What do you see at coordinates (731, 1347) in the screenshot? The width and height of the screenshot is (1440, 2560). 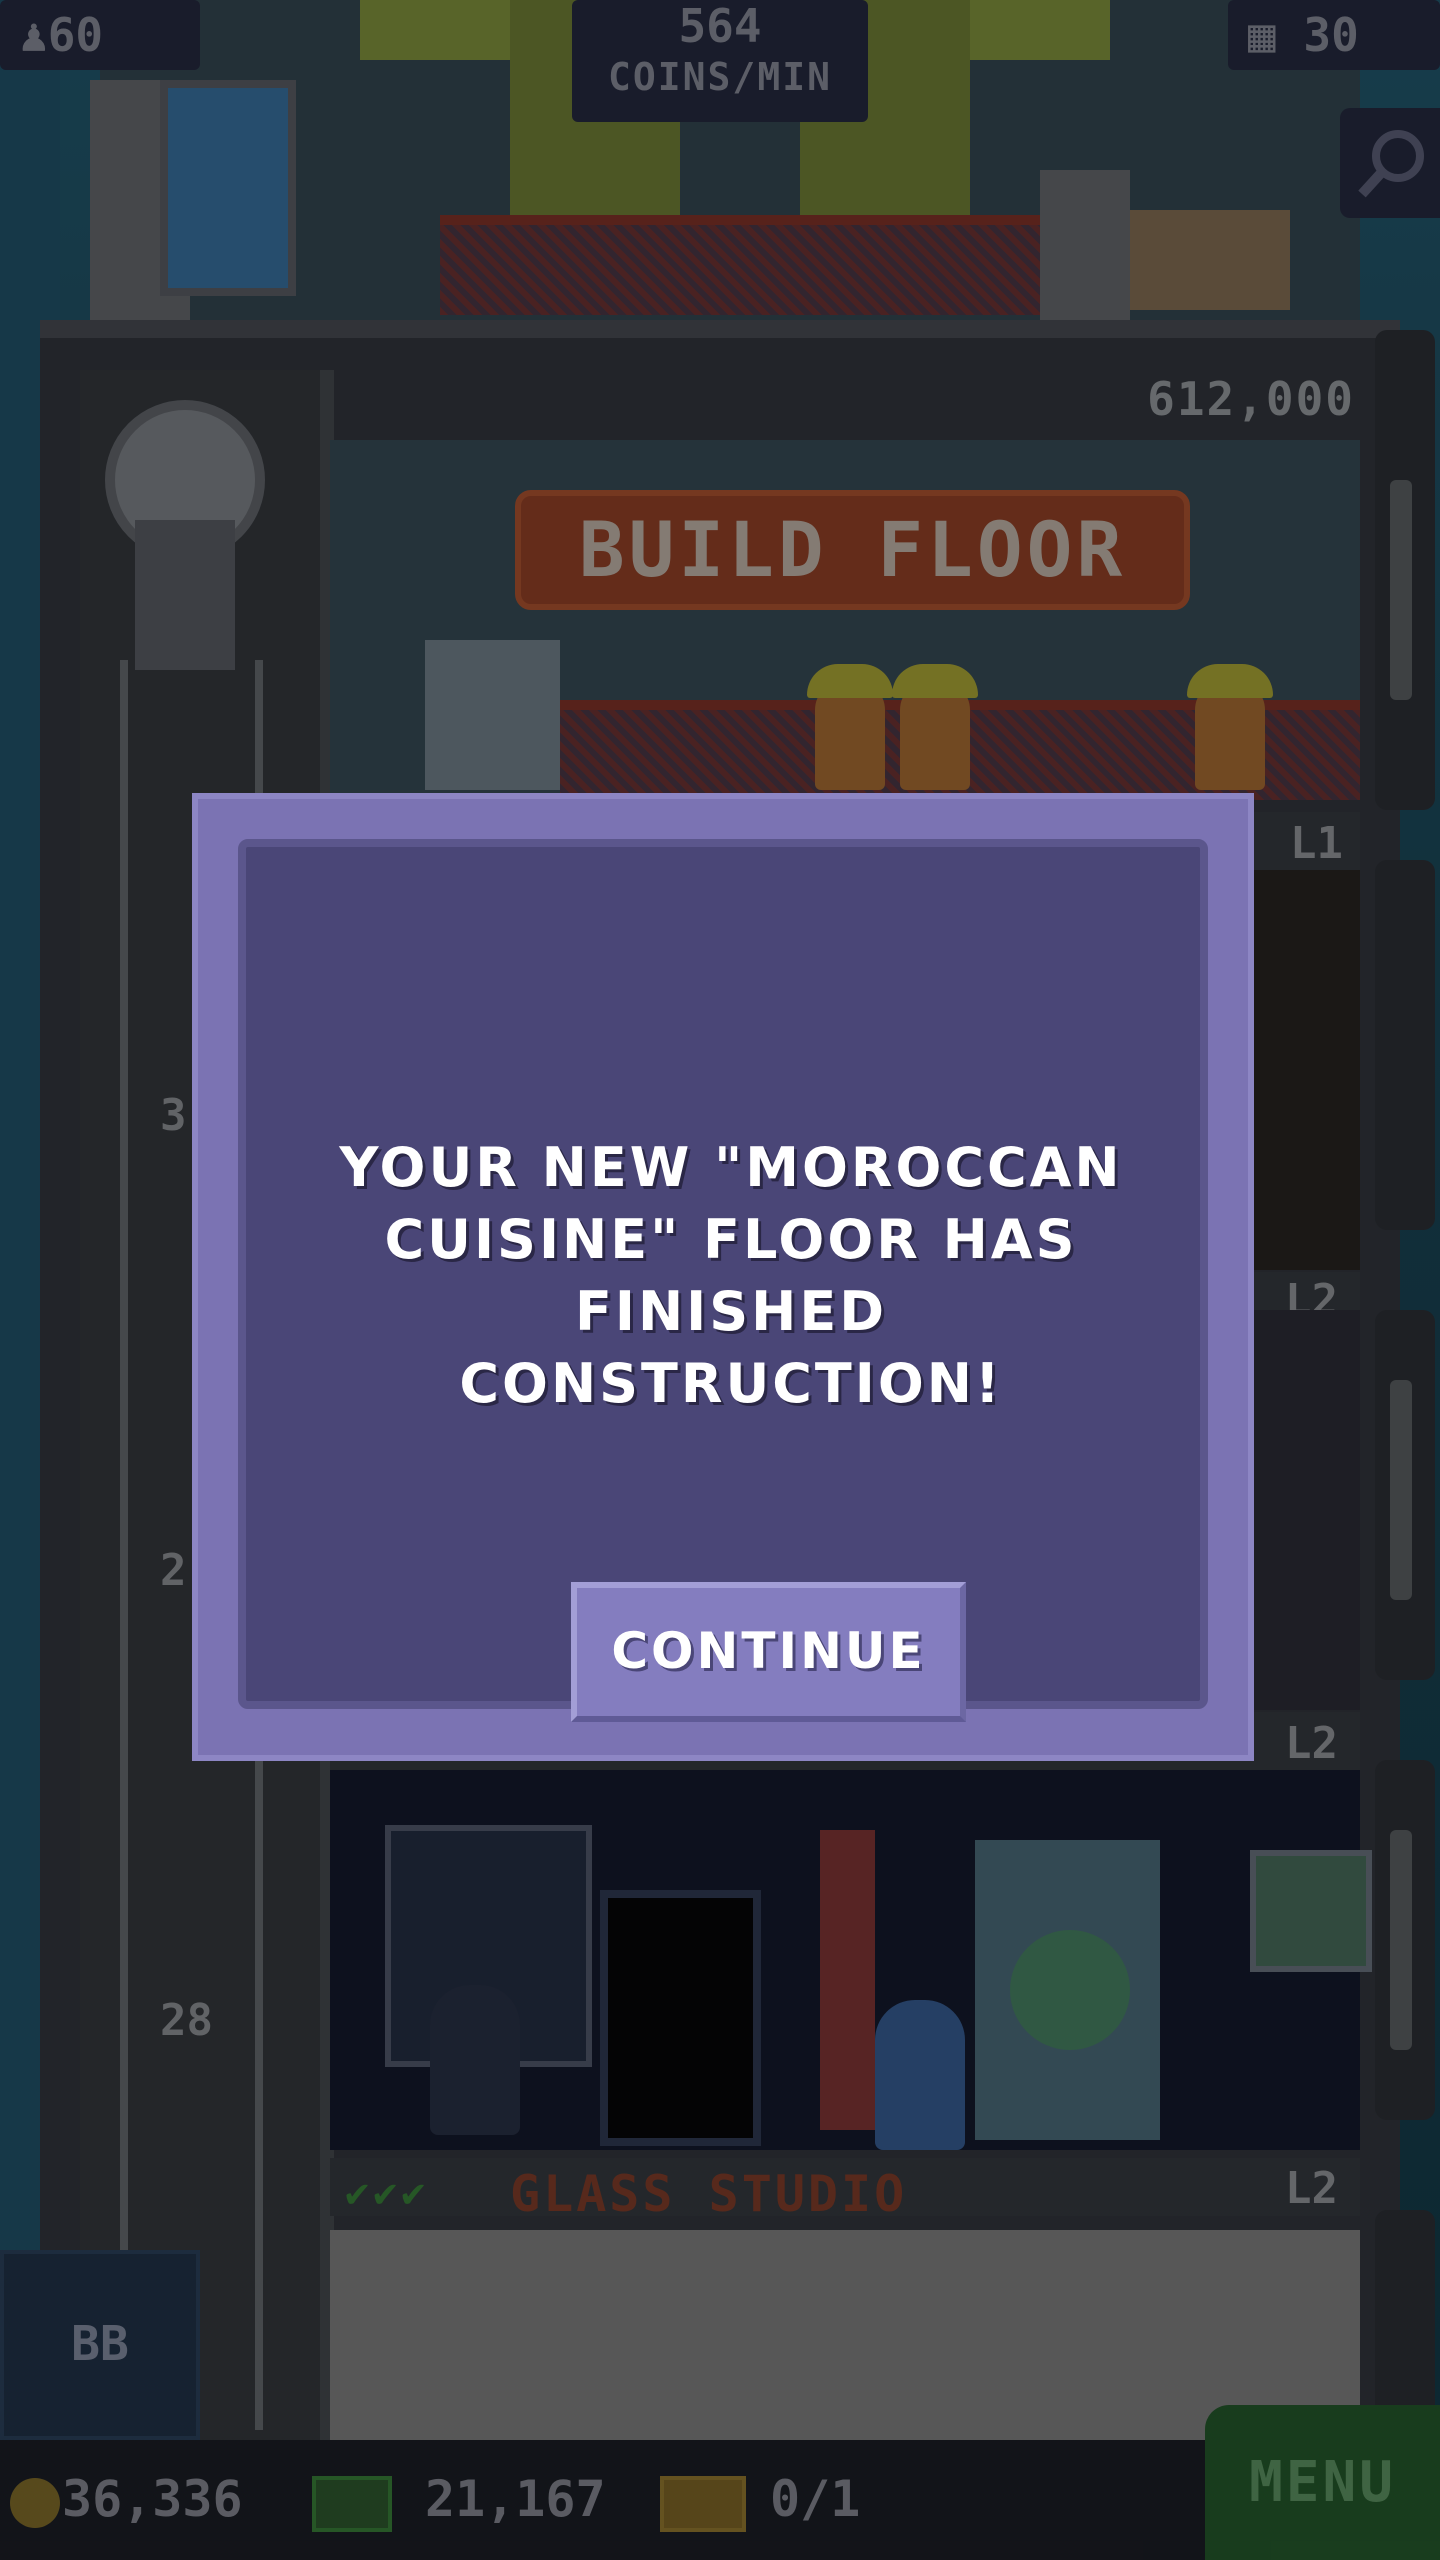 I see `dialog-message-line: FINISHED CONSTRUCTION!` at bounding box center [731, 1347].